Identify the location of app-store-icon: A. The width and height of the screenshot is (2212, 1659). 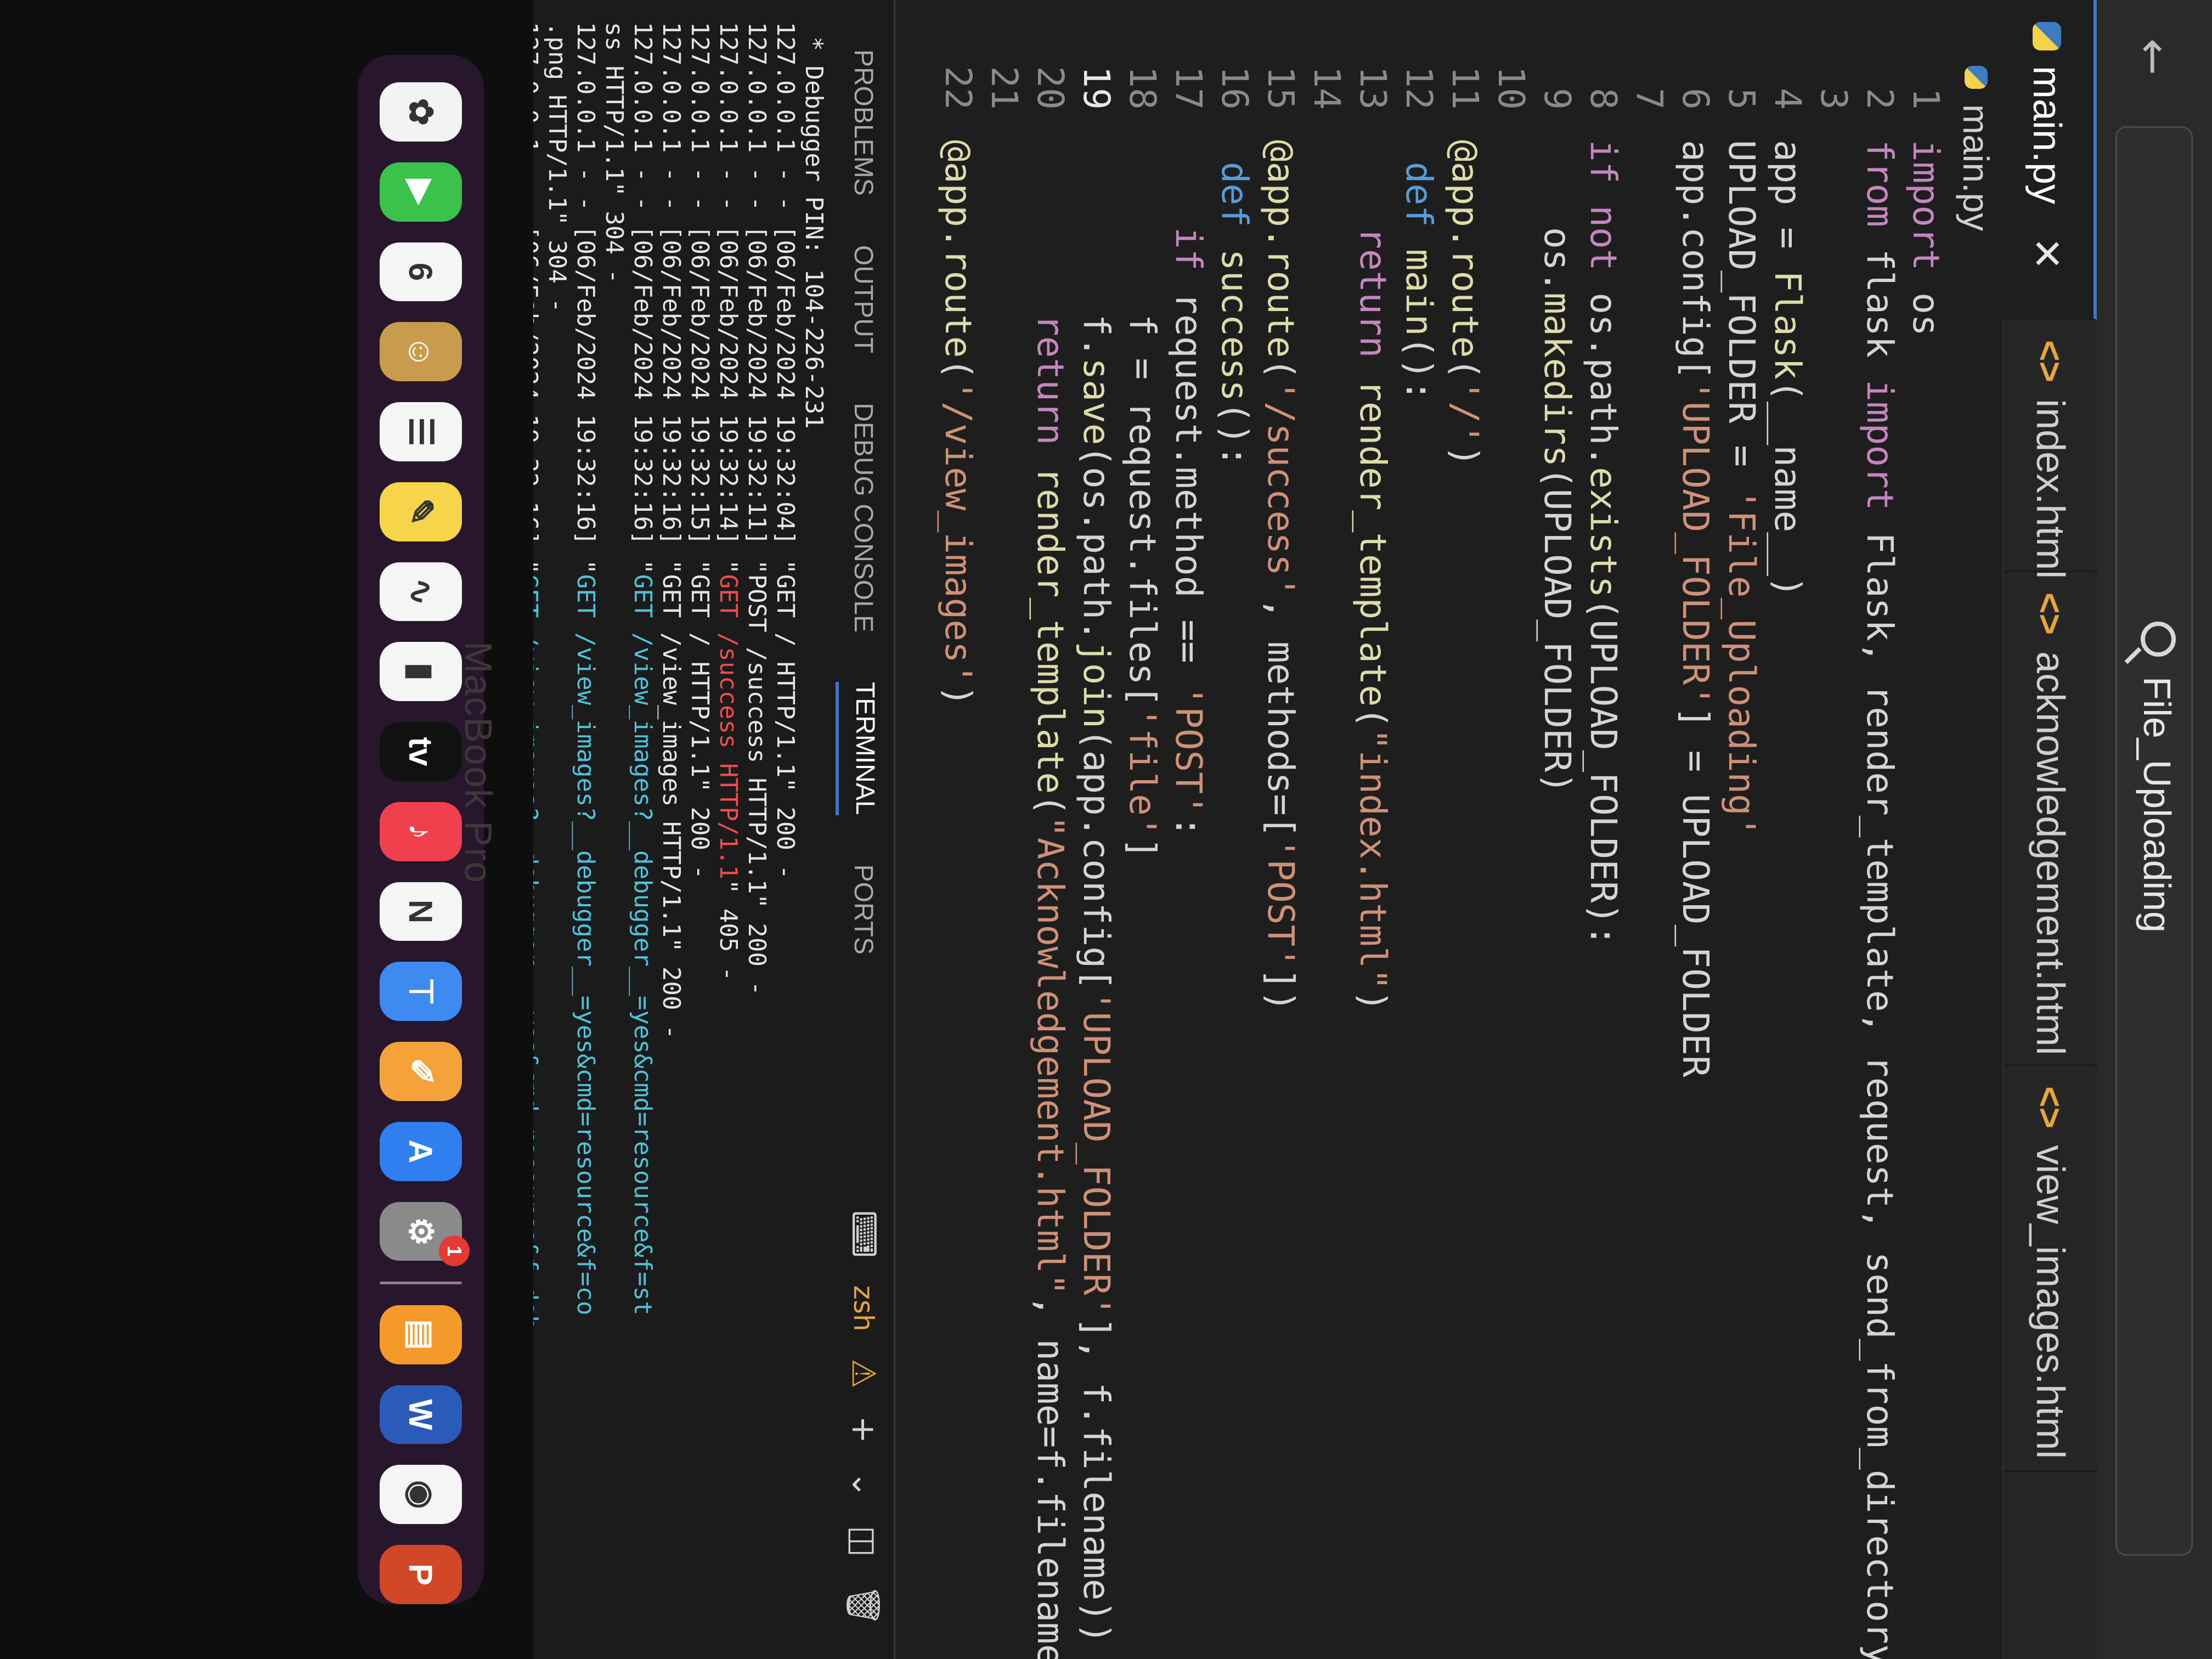
(421, 1151).